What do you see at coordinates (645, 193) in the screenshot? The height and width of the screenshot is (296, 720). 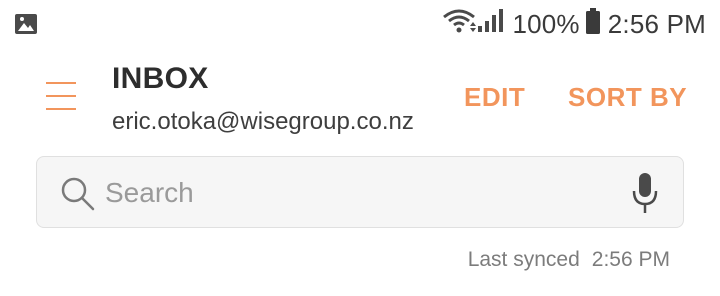 I see `microphone-icon` at bounding box center [645, 193].